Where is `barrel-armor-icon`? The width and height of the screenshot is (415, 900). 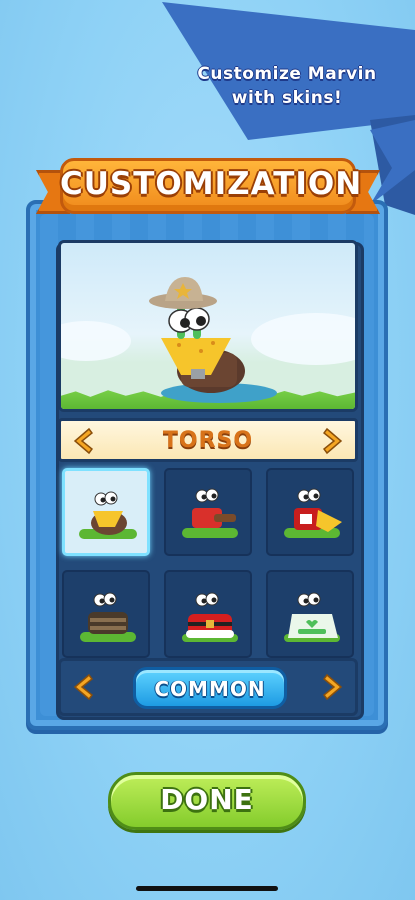
barrel-armor-icon is located at coordinates (108, 617).